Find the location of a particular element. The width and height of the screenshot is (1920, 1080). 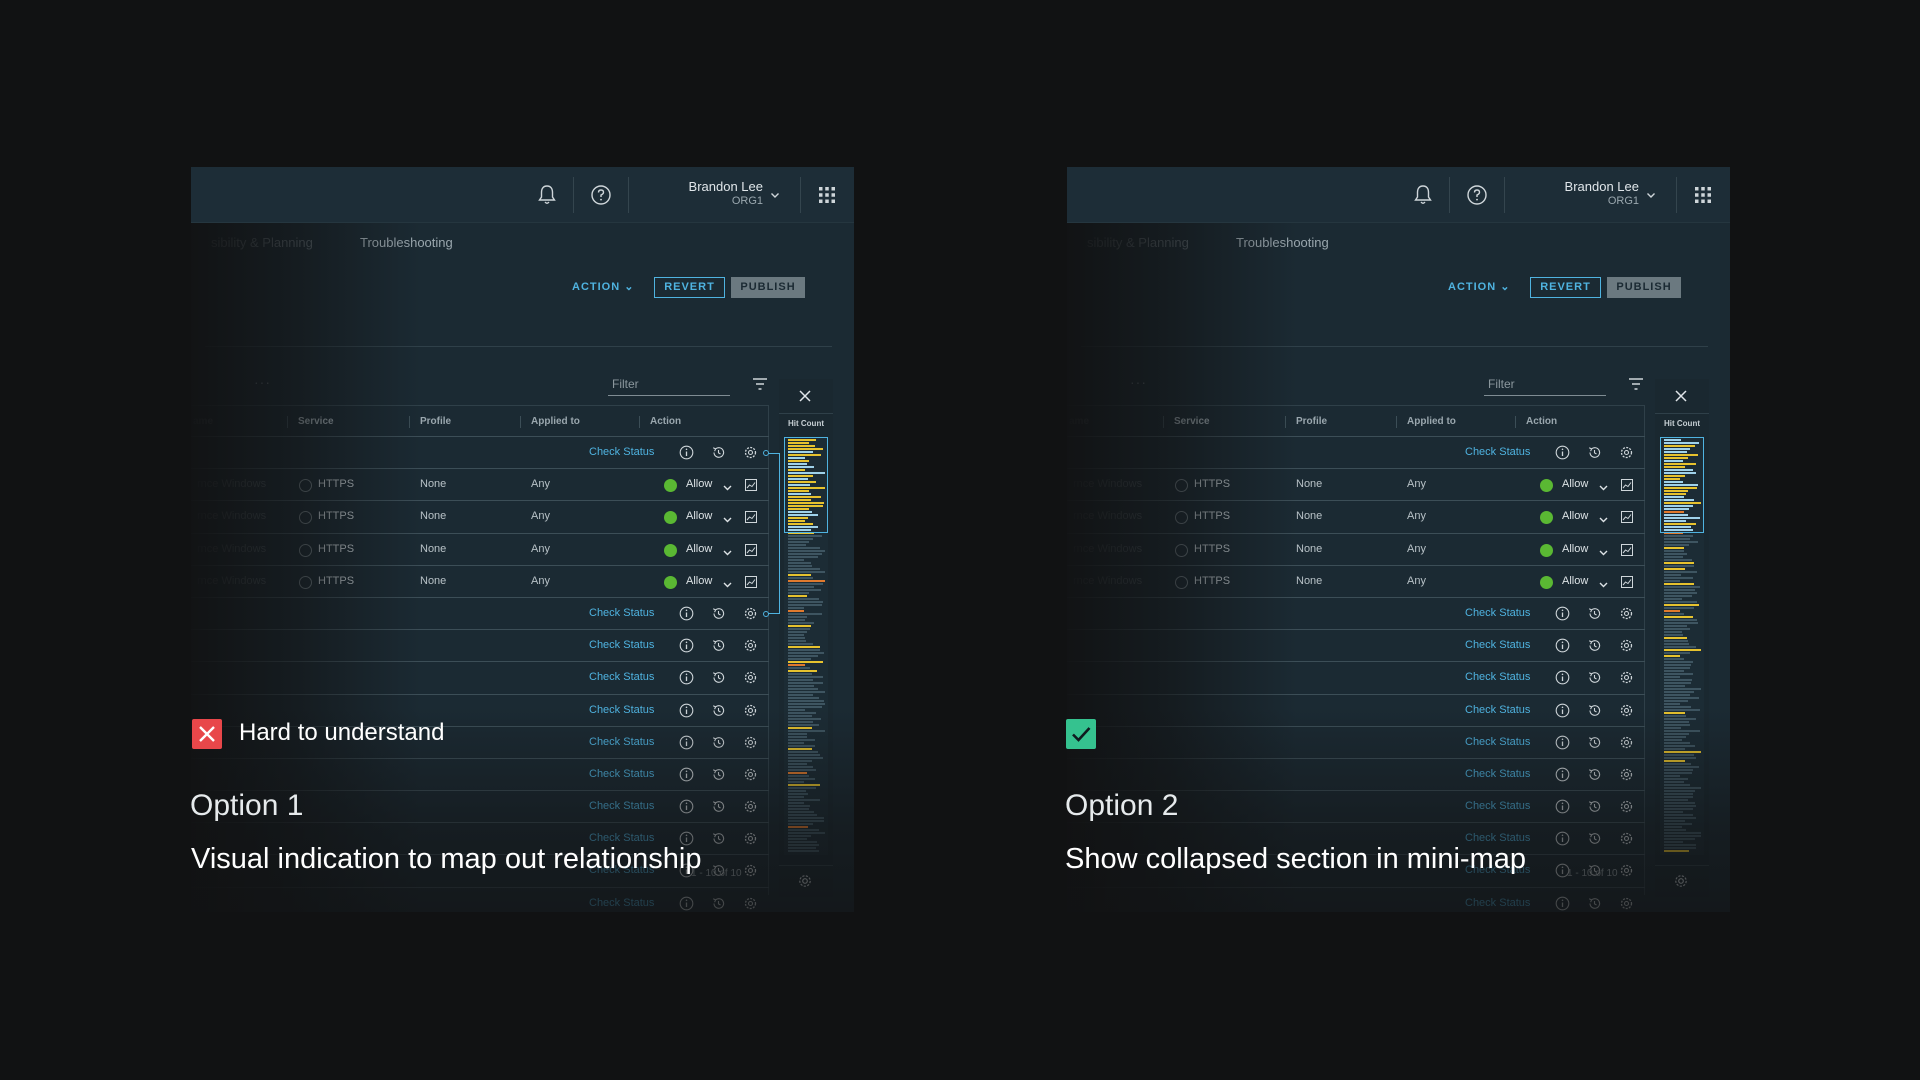

more-icon: ··· is located at coordinates (262, 382).